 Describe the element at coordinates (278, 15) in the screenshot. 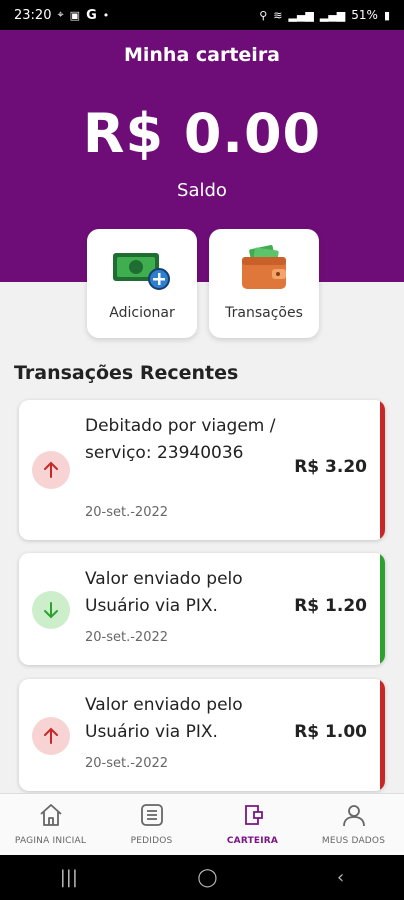

I see `wifi-icon: ≋` at that location.